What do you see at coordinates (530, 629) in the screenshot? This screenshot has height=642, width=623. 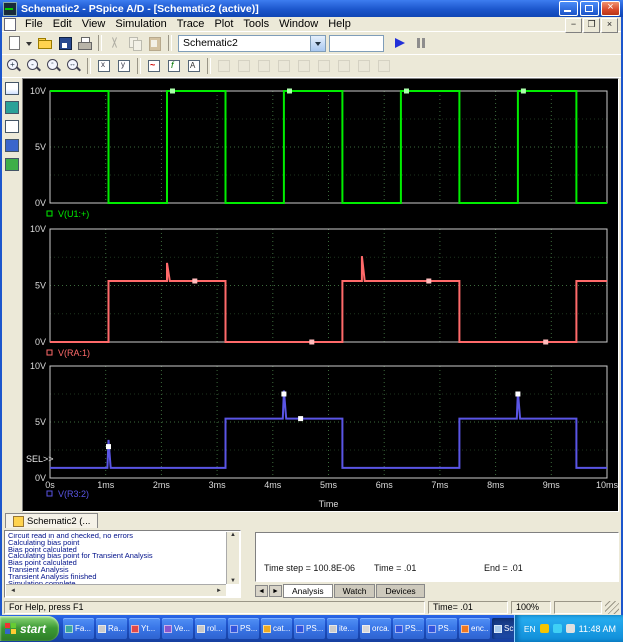 I see `language-indicator: EN` at bounding box center [530, 629].